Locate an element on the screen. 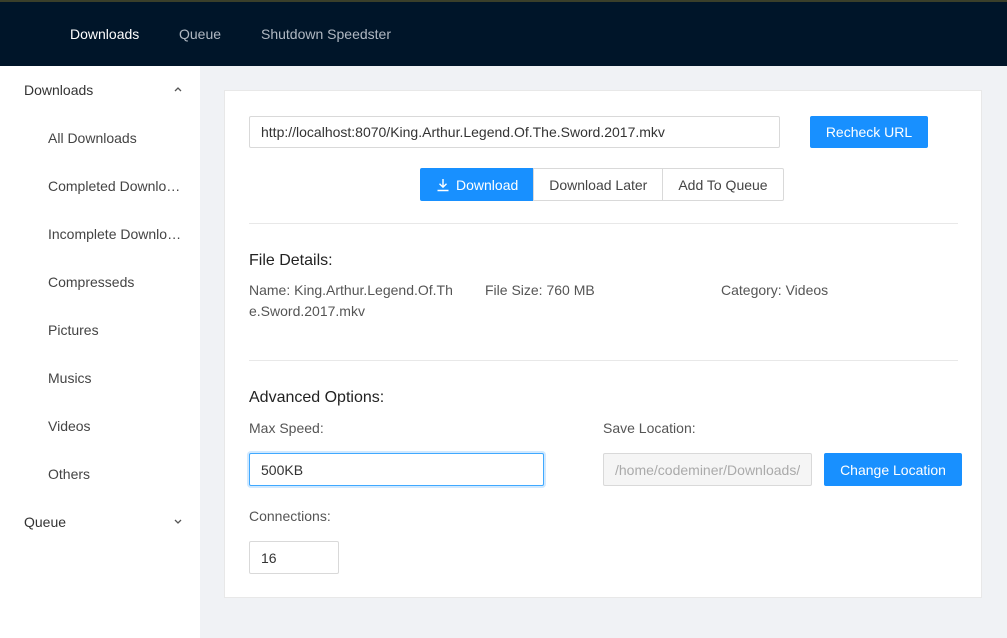 This screenshot has height=638, width=1007. download-later-button: Download Later is located at coordinates (598, 184).